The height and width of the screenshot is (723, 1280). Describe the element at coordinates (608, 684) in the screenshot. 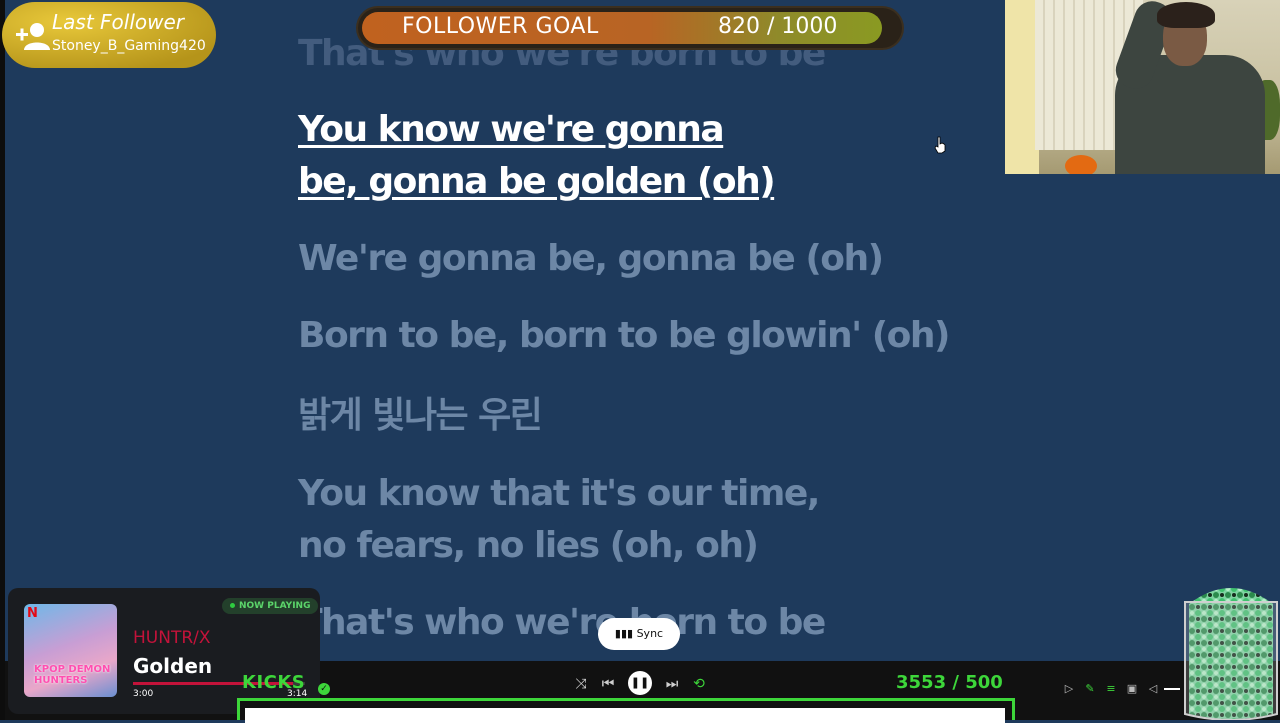

I see `previous-icon: ⏮` at that location.